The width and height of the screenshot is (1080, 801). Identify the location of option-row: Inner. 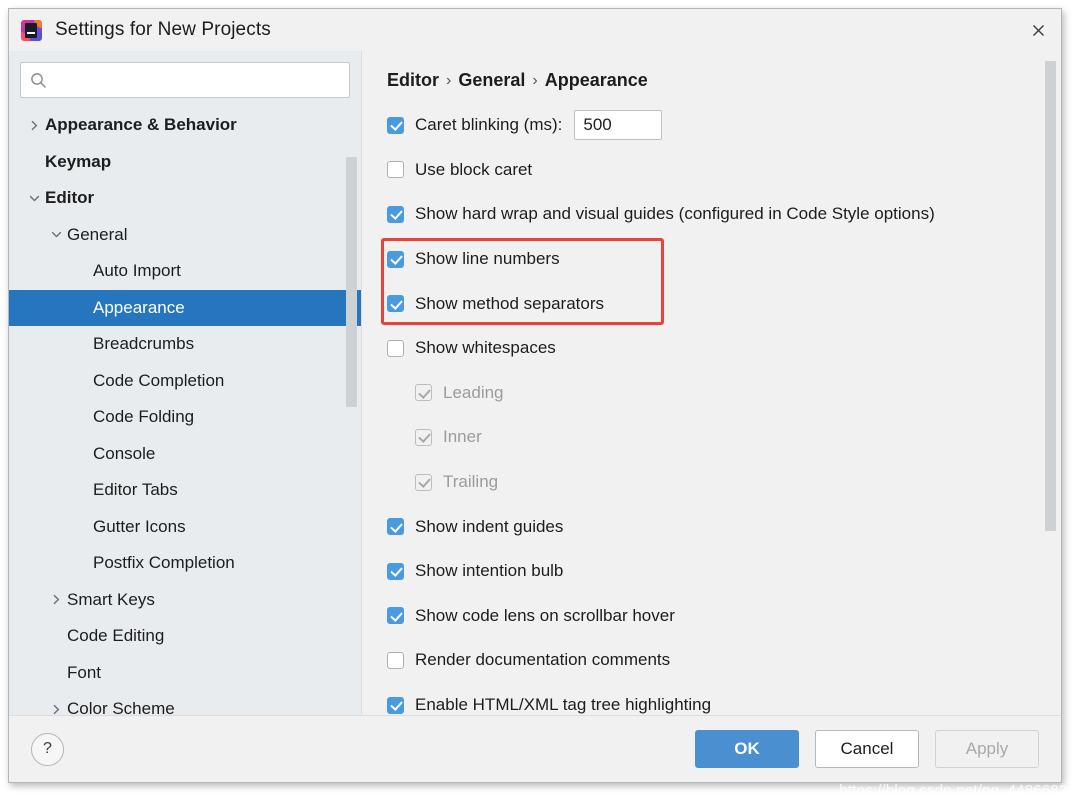
(724, 437).